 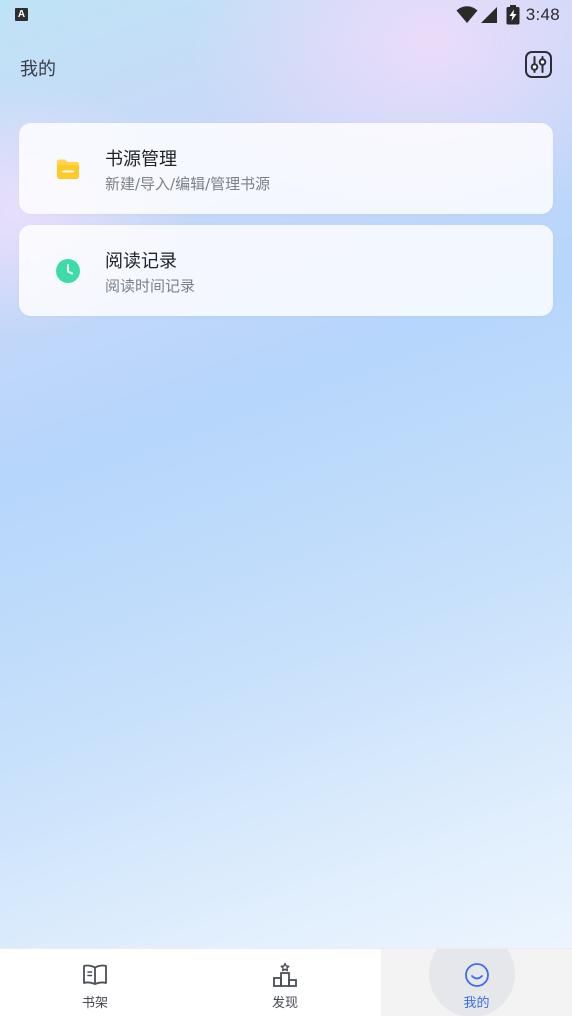 I want to click on folder-icon, so click(x=68, y=169).